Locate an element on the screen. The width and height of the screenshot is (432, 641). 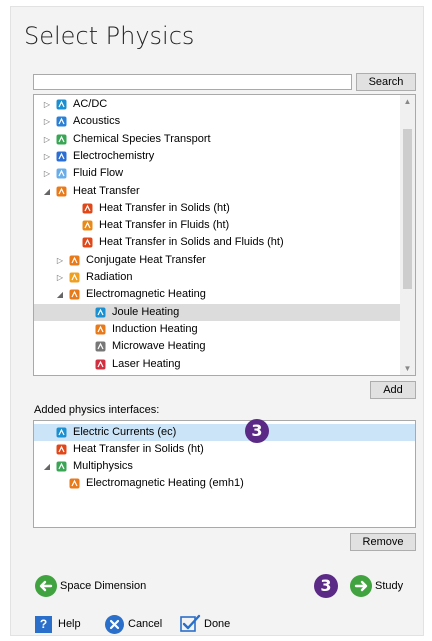
scrollbar-thumb is located at coordinates (407, 209).